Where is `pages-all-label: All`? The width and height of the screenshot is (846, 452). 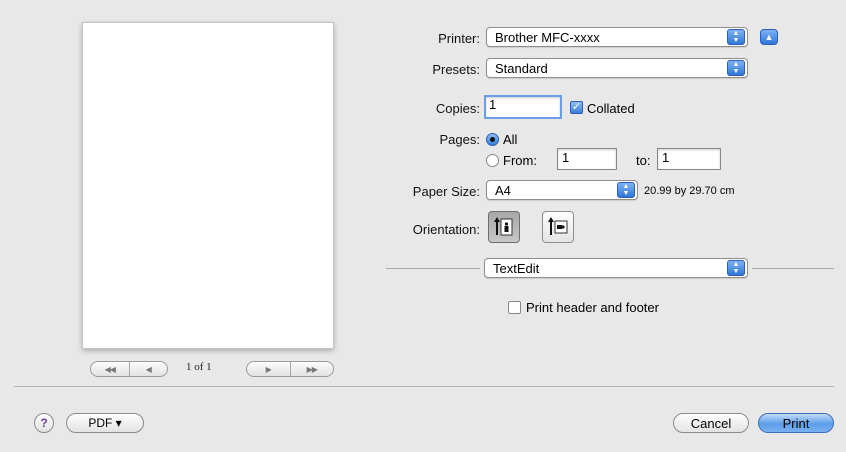
pages-all-label: All is located at coordinates (510, 139).